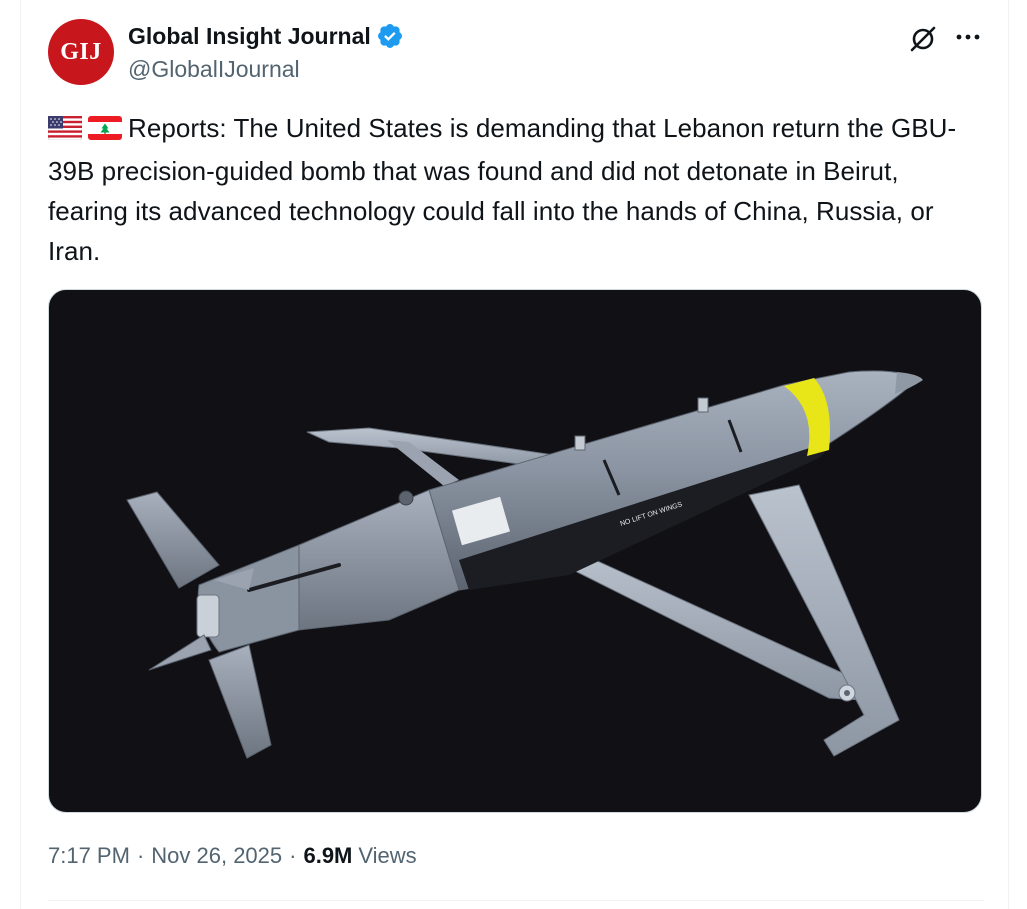  Describe the element at coordinates (249, 36) in the screenshot. I see `author-display-name: Global Insight Journal` at that location.